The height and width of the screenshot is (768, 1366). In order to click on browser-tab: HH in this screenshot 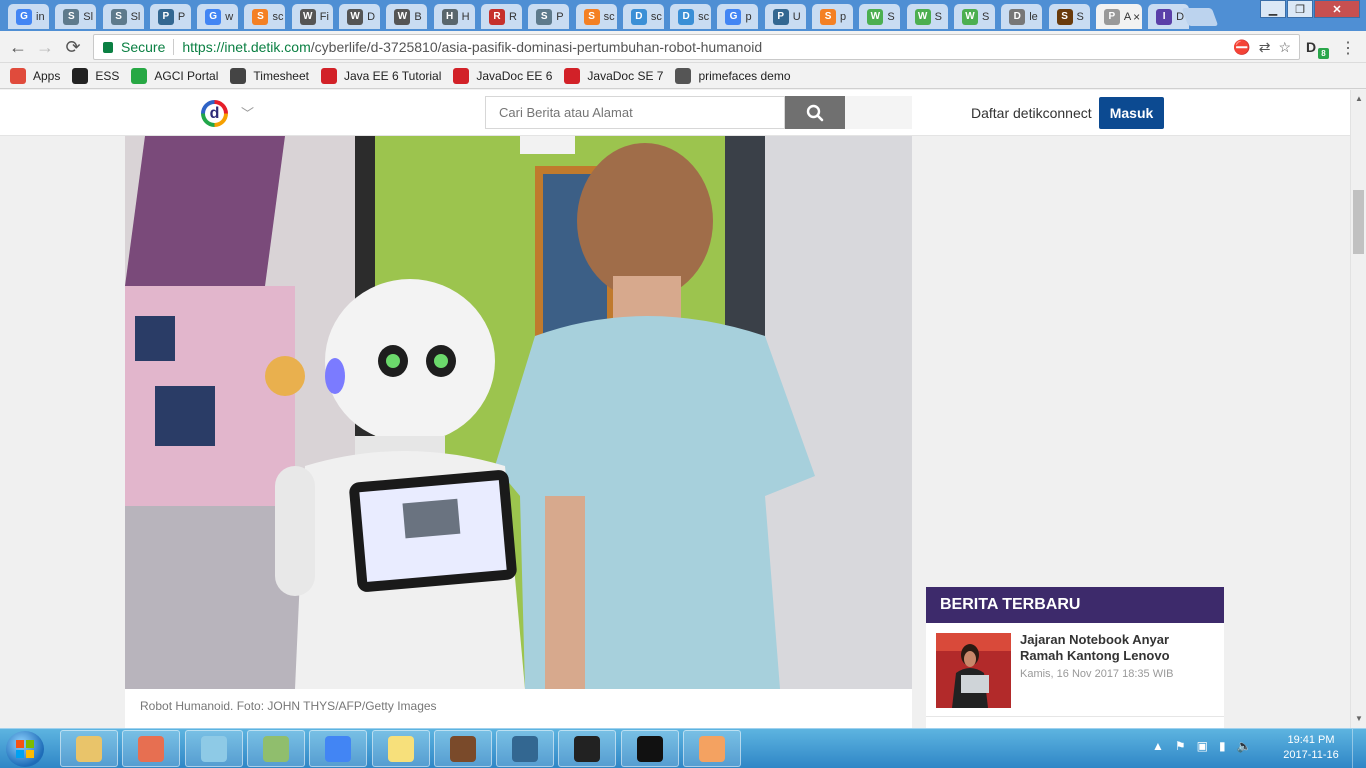, I will do `click(454, 16)`.